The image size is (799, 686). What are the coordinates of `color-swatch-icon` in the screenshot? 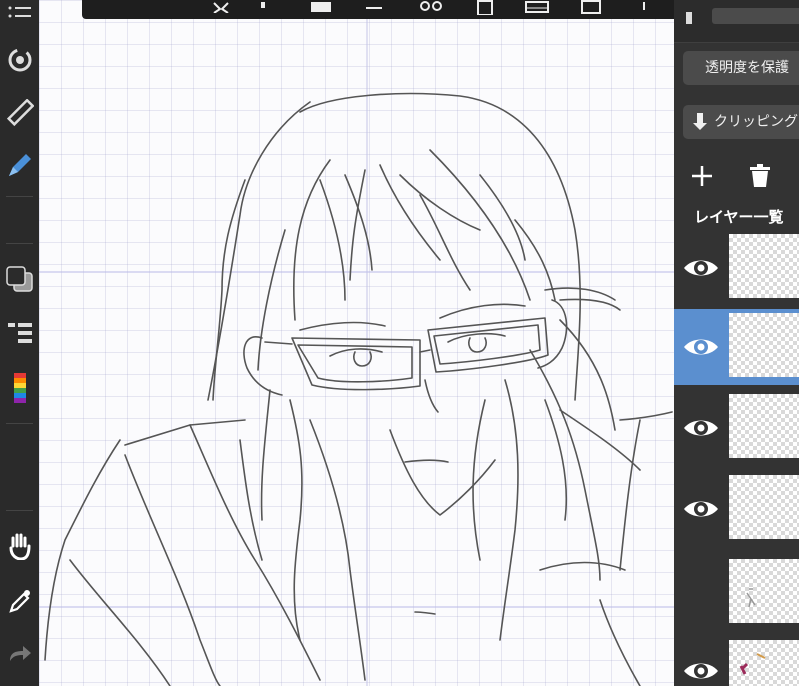 It's located at (19, 280).